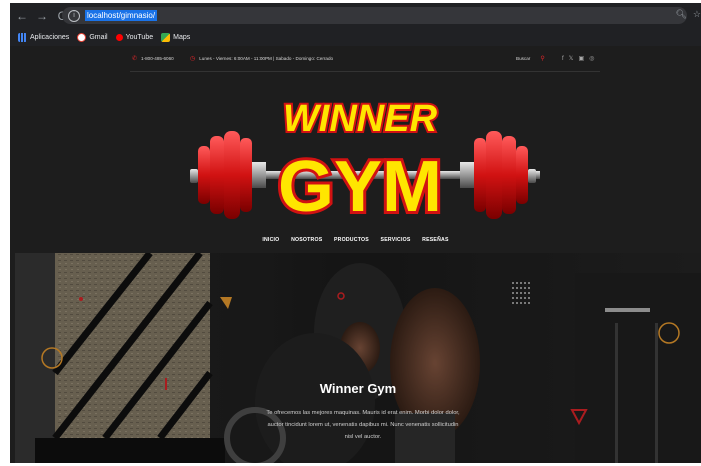 Image resolution: width=701 pixels, height=466 pixels. I want to click on phone-info: ✆ 1-800-485-6060, so click(153, 58).